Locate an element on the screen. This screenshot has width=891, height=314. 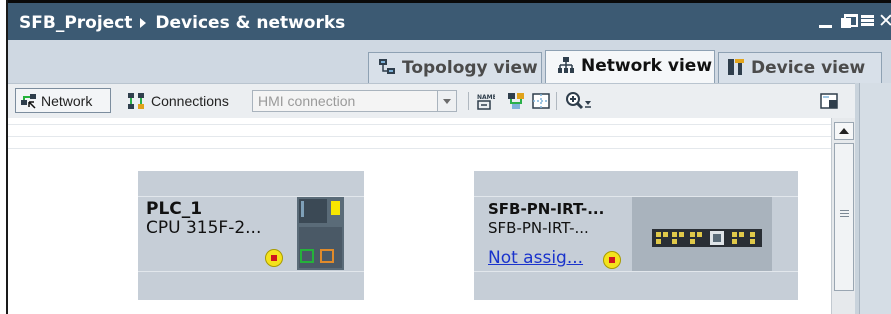
tab-network-view: Network view is located at coordinates (630, 66).